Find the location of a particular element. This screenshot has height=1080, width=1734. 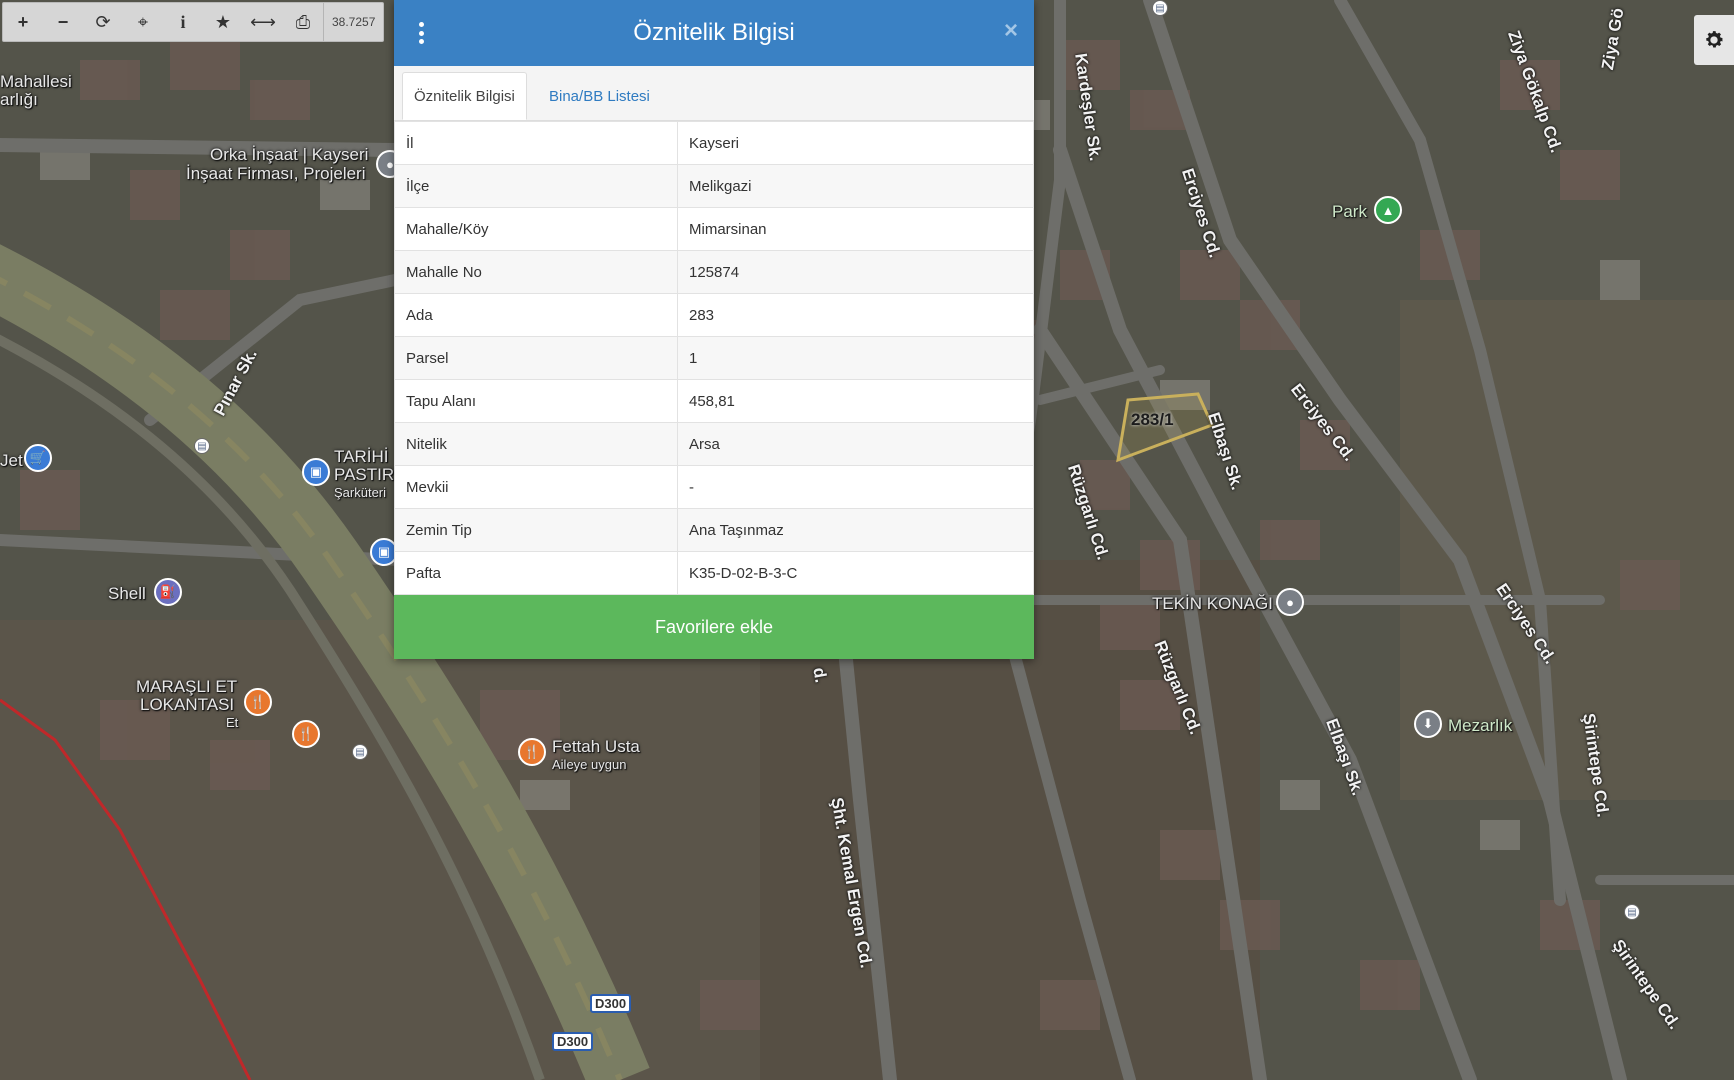

favorites-button: ★ is located at coordinates (223, 22).